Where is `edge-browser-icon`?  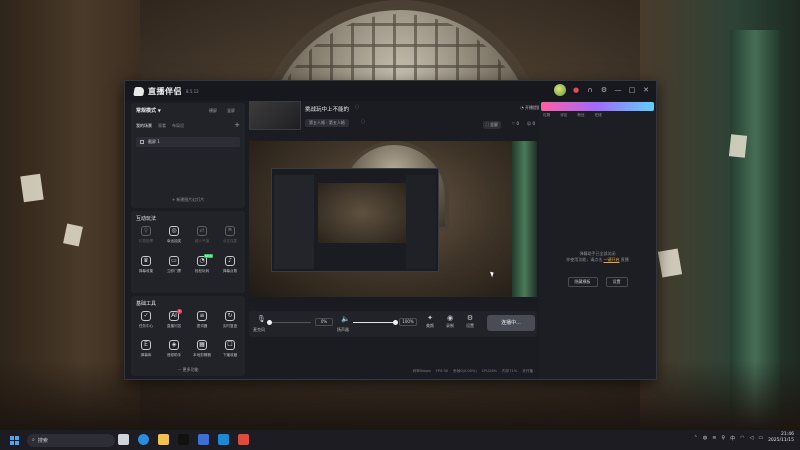
edge-browser-icon is located at coordinates (143, 439).